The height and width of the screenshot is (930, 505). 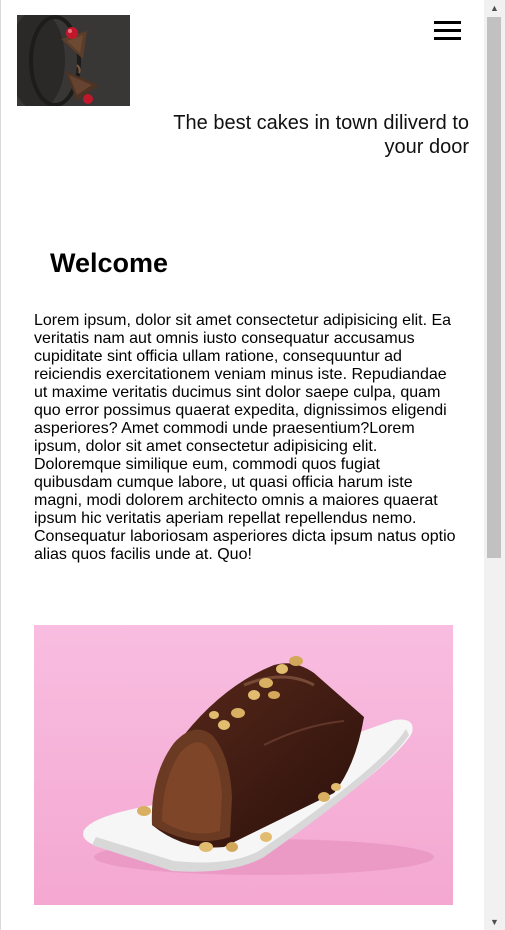 What do you see at coordinates (109, 263) in the screenshot?
I see `welcome-heading: Welcome` at bounding box center [109, 263].